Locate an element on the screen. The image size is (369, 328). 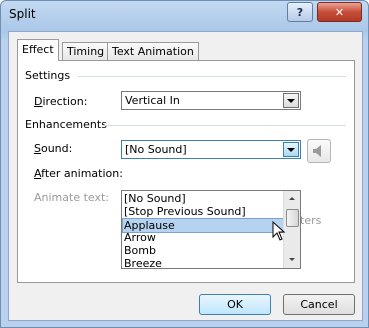
sound-dropdown-button is located at coordinates (291, 149).